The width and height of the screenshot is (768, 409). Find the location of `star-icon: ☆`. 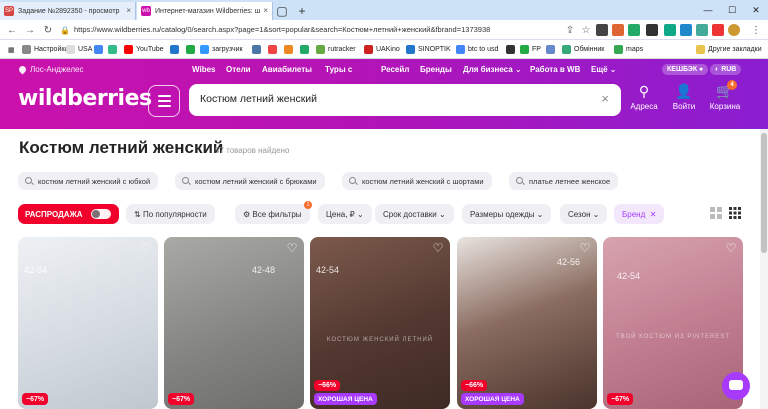

star-icon: ☆ is located at coordinates (586, 30).